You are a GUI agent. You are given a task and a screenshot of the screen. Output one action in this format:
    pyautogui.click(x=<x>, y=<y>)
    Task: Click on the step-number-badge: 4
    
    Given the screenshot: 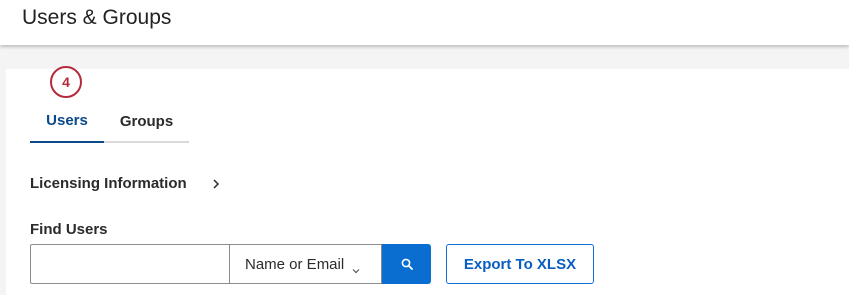 What is the action you would take?
    pyautogui.click(x=66, y=82)
    